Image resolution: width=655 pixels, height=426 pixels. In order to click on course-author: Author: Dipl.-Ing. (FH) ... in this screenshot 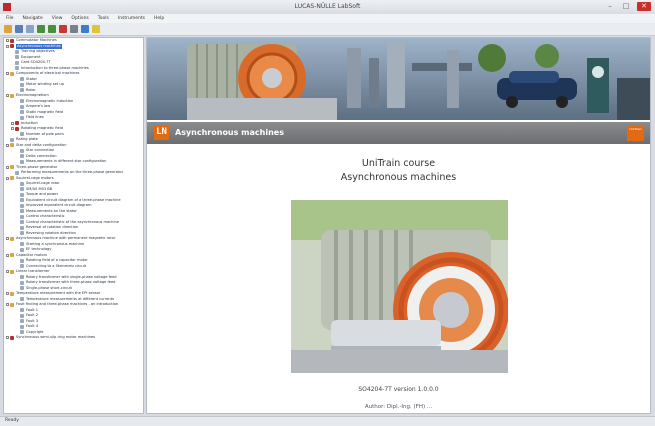, I will do `click(398, 407)`.